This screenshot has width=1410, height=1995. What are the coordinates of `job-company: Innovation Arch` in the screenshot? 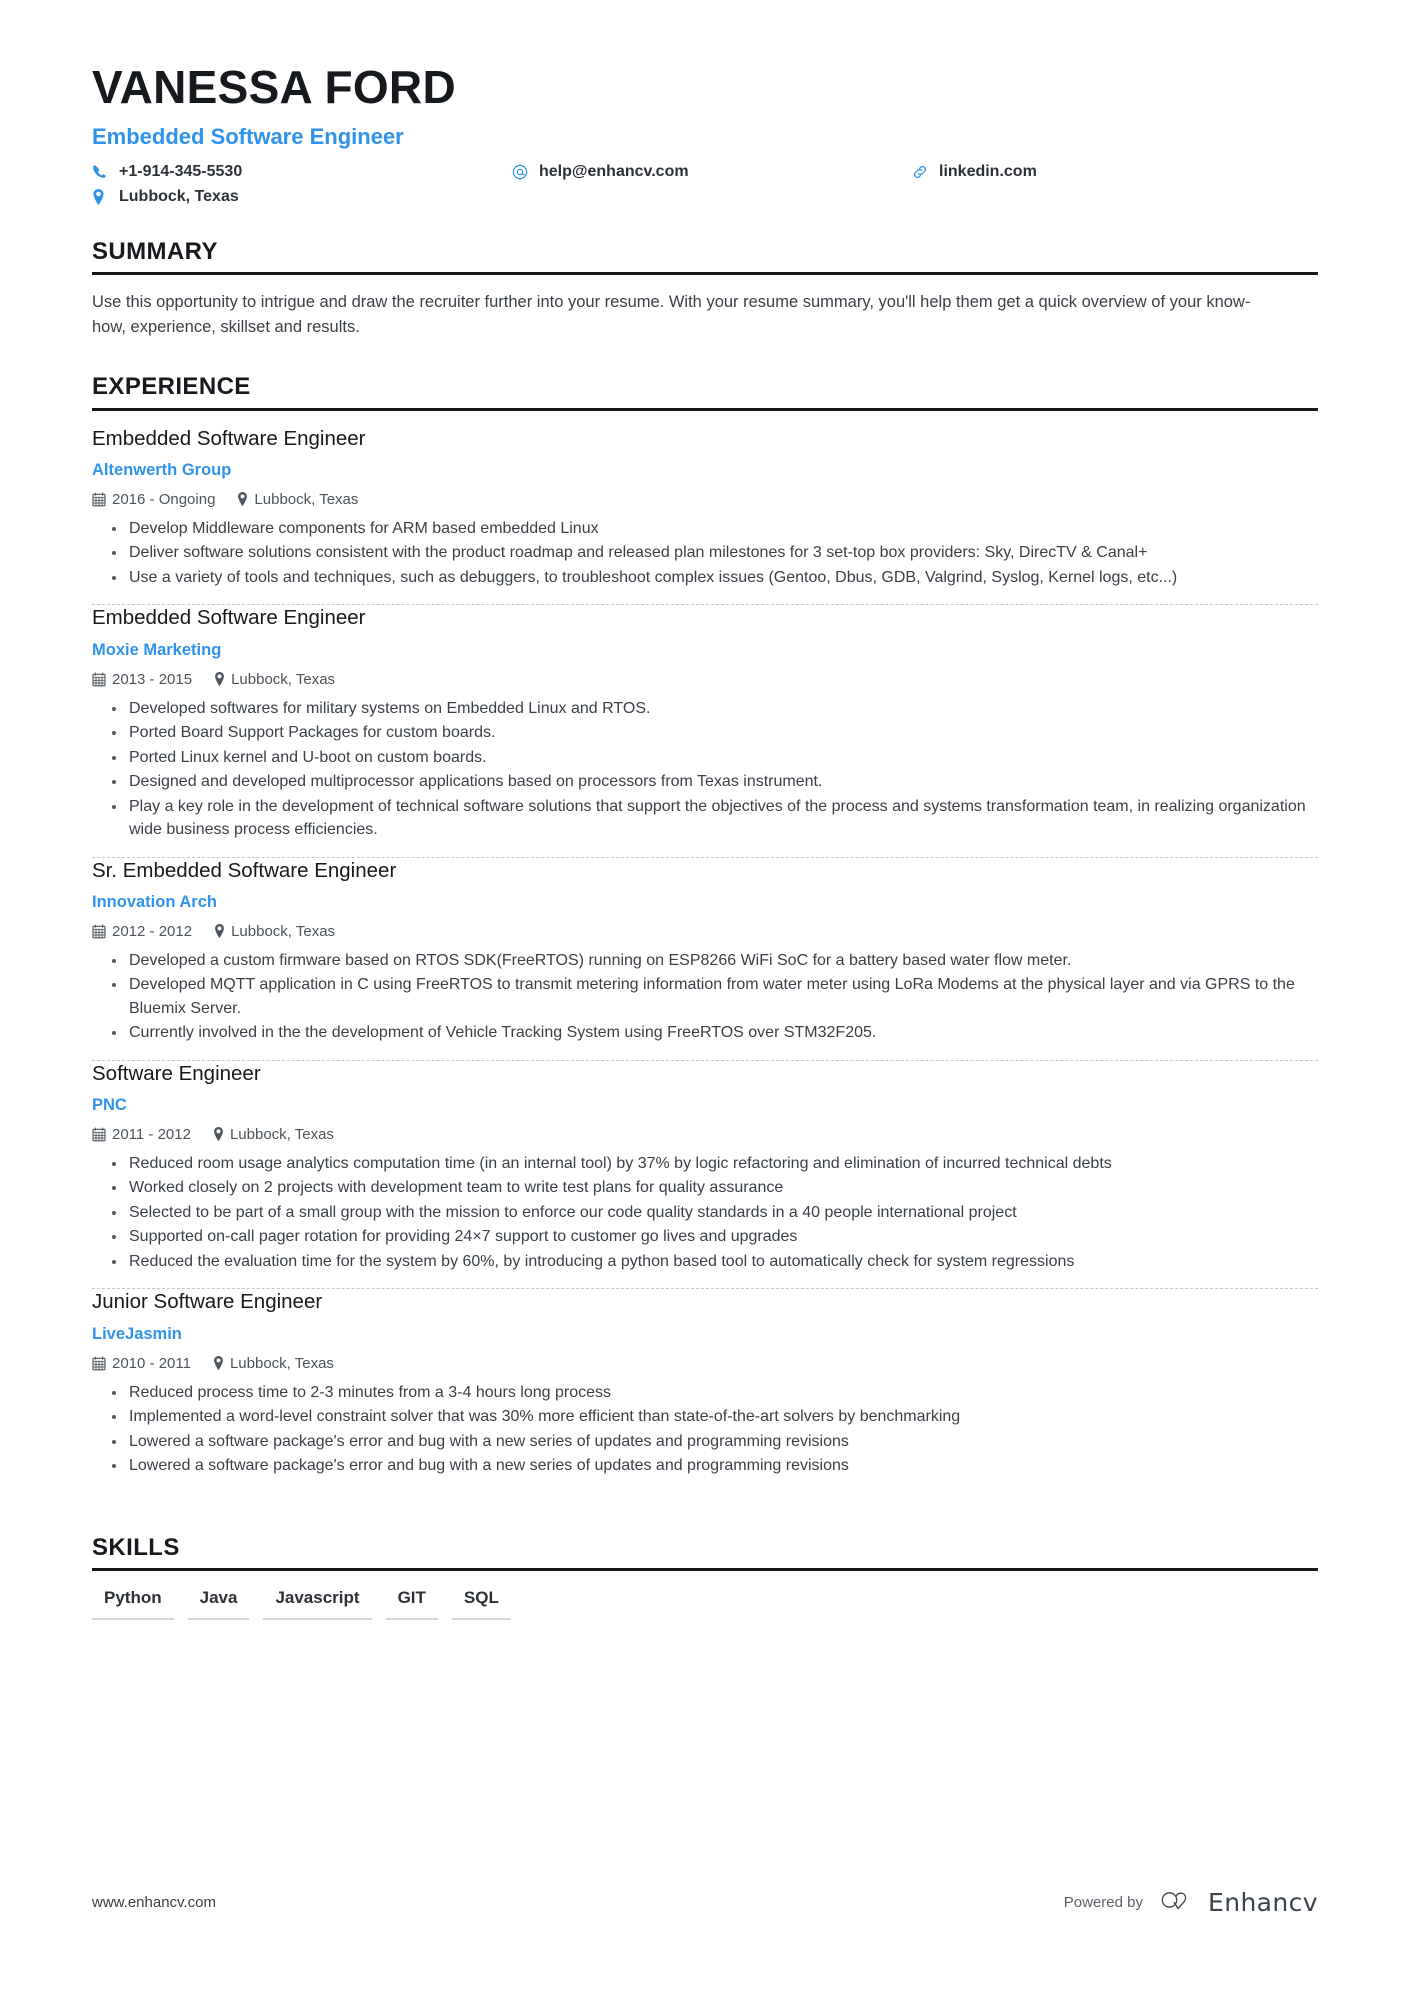 It's located at (705, 902).